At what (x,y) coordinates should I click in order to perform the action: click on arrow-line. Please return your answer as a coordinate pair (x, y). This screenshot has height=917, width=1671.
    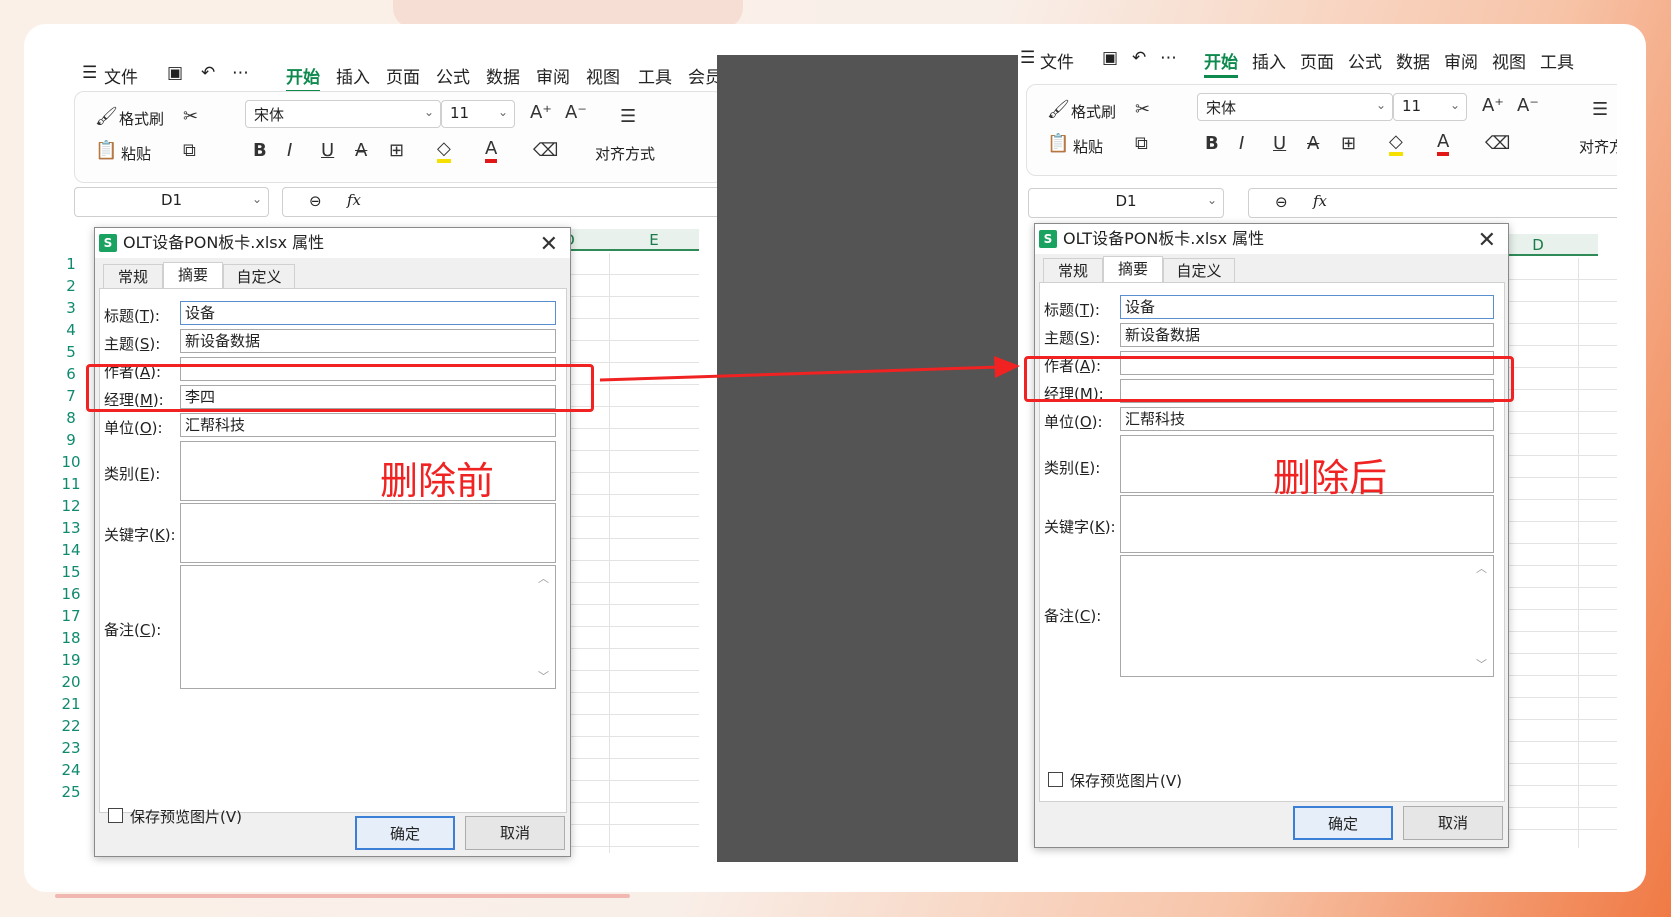
    Looking at the image, I should click on (800, 373).